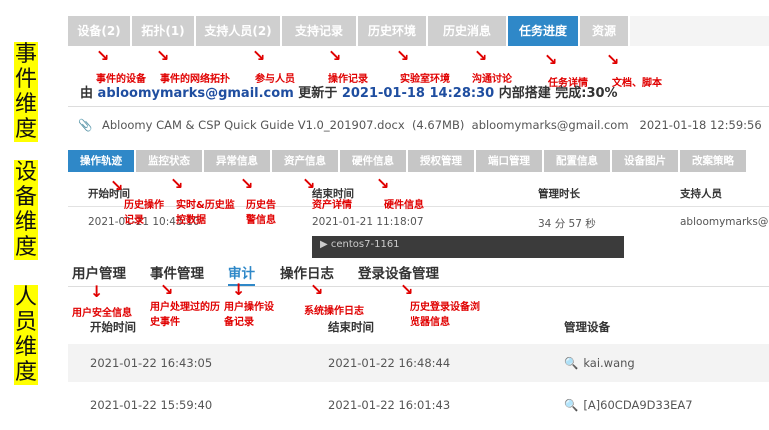 The height and width of the screenshot is (430, 769). Describe the element at coordinates (164, 31) in the screenshot. I see `tab-topology: 拓扑(1)` at that location.